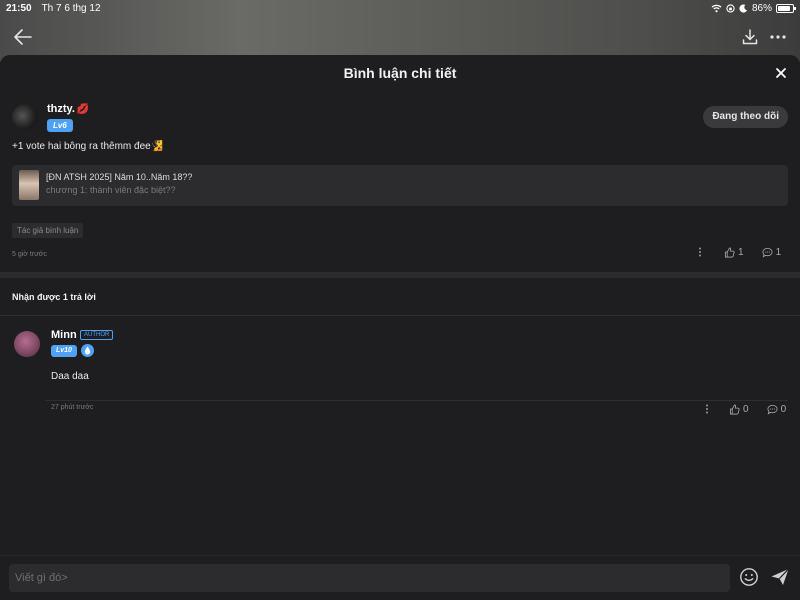  What do you see at coordinates (761, 8) in the screenshot?
I see `battery-percent: 86%` at bounding box center [761, 8].